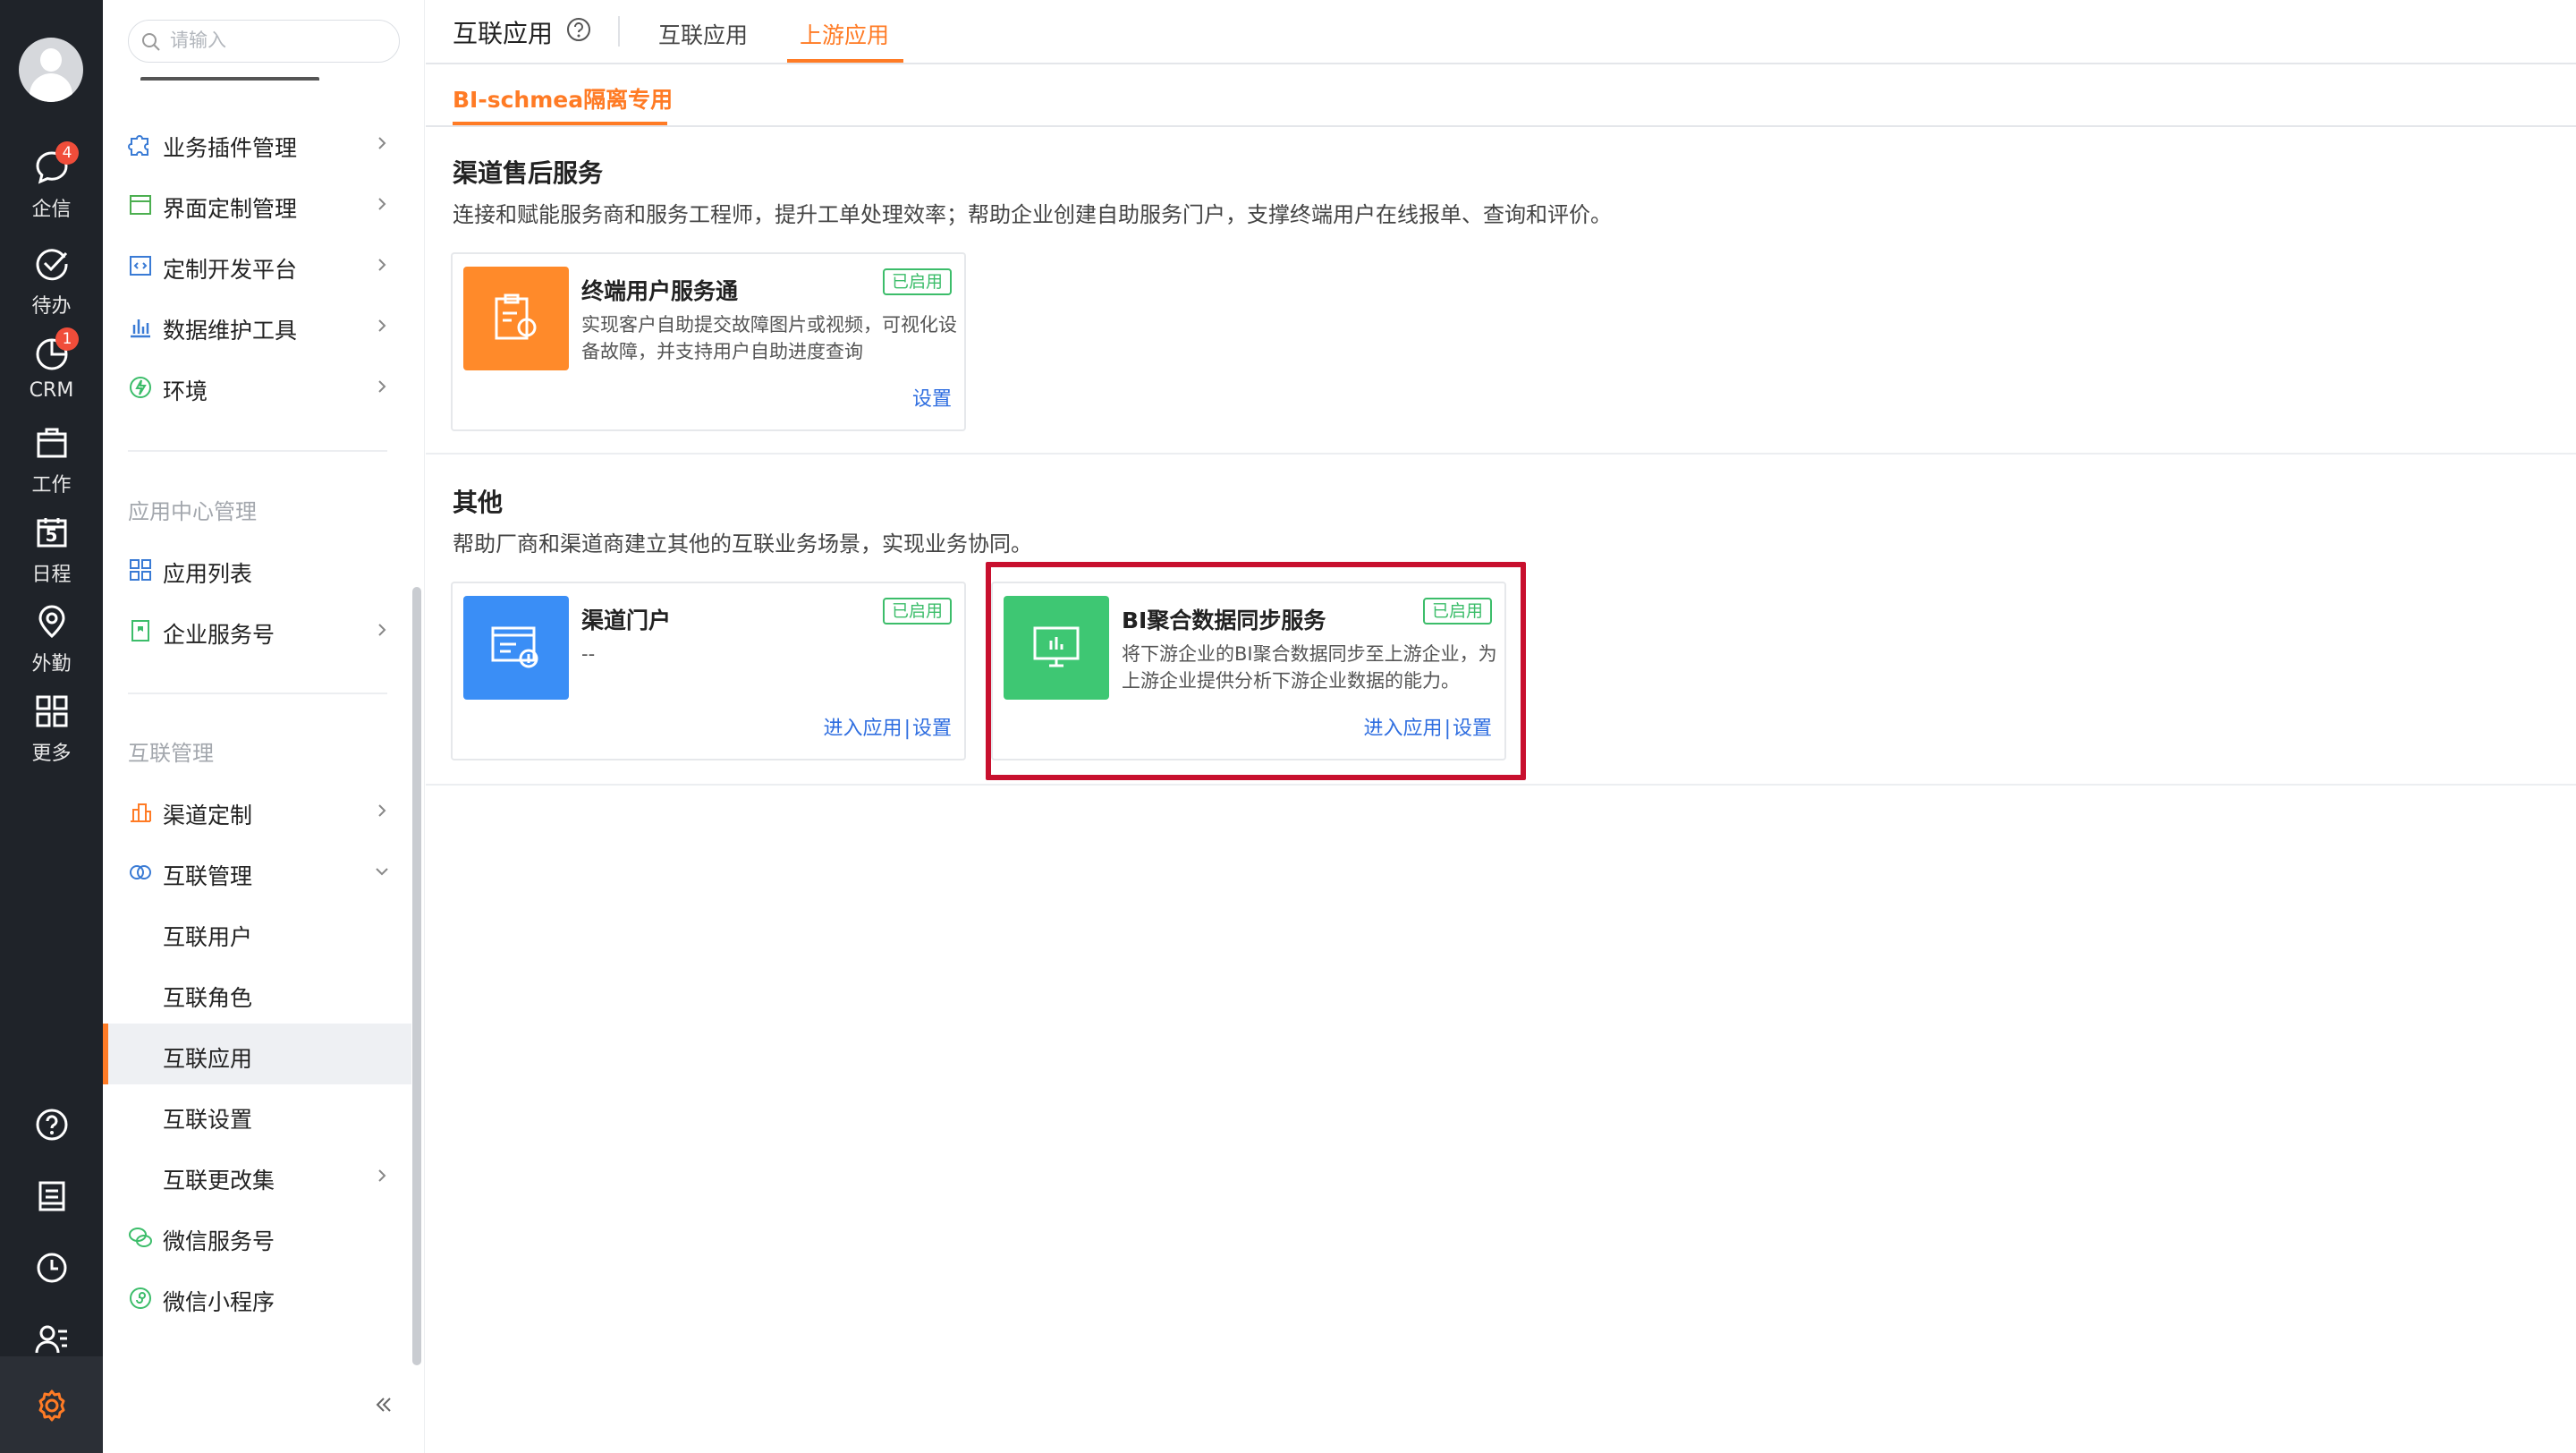  I want to click on status-badge: 已启用, so click(917, 281).